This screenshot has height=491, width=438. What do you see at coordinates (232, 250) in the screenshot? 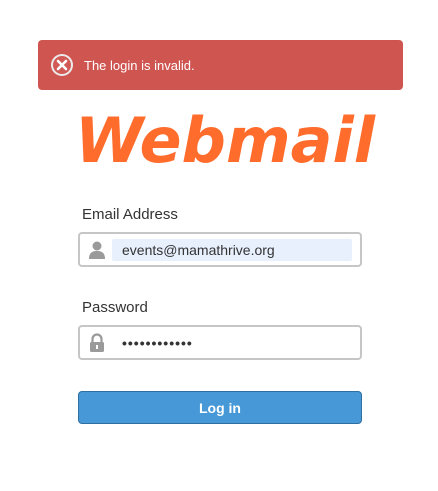
I see `email-input: events@mamathrive.org` at bounding box center [232, 250].